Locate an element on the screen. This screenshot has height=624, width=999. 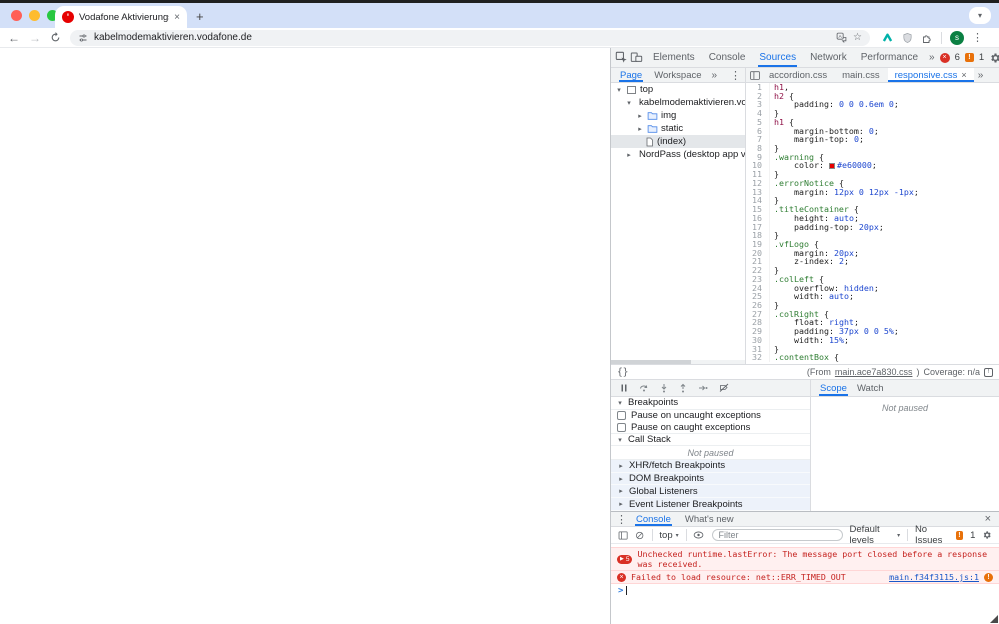
reload-button is located at coordinates (55, 37).